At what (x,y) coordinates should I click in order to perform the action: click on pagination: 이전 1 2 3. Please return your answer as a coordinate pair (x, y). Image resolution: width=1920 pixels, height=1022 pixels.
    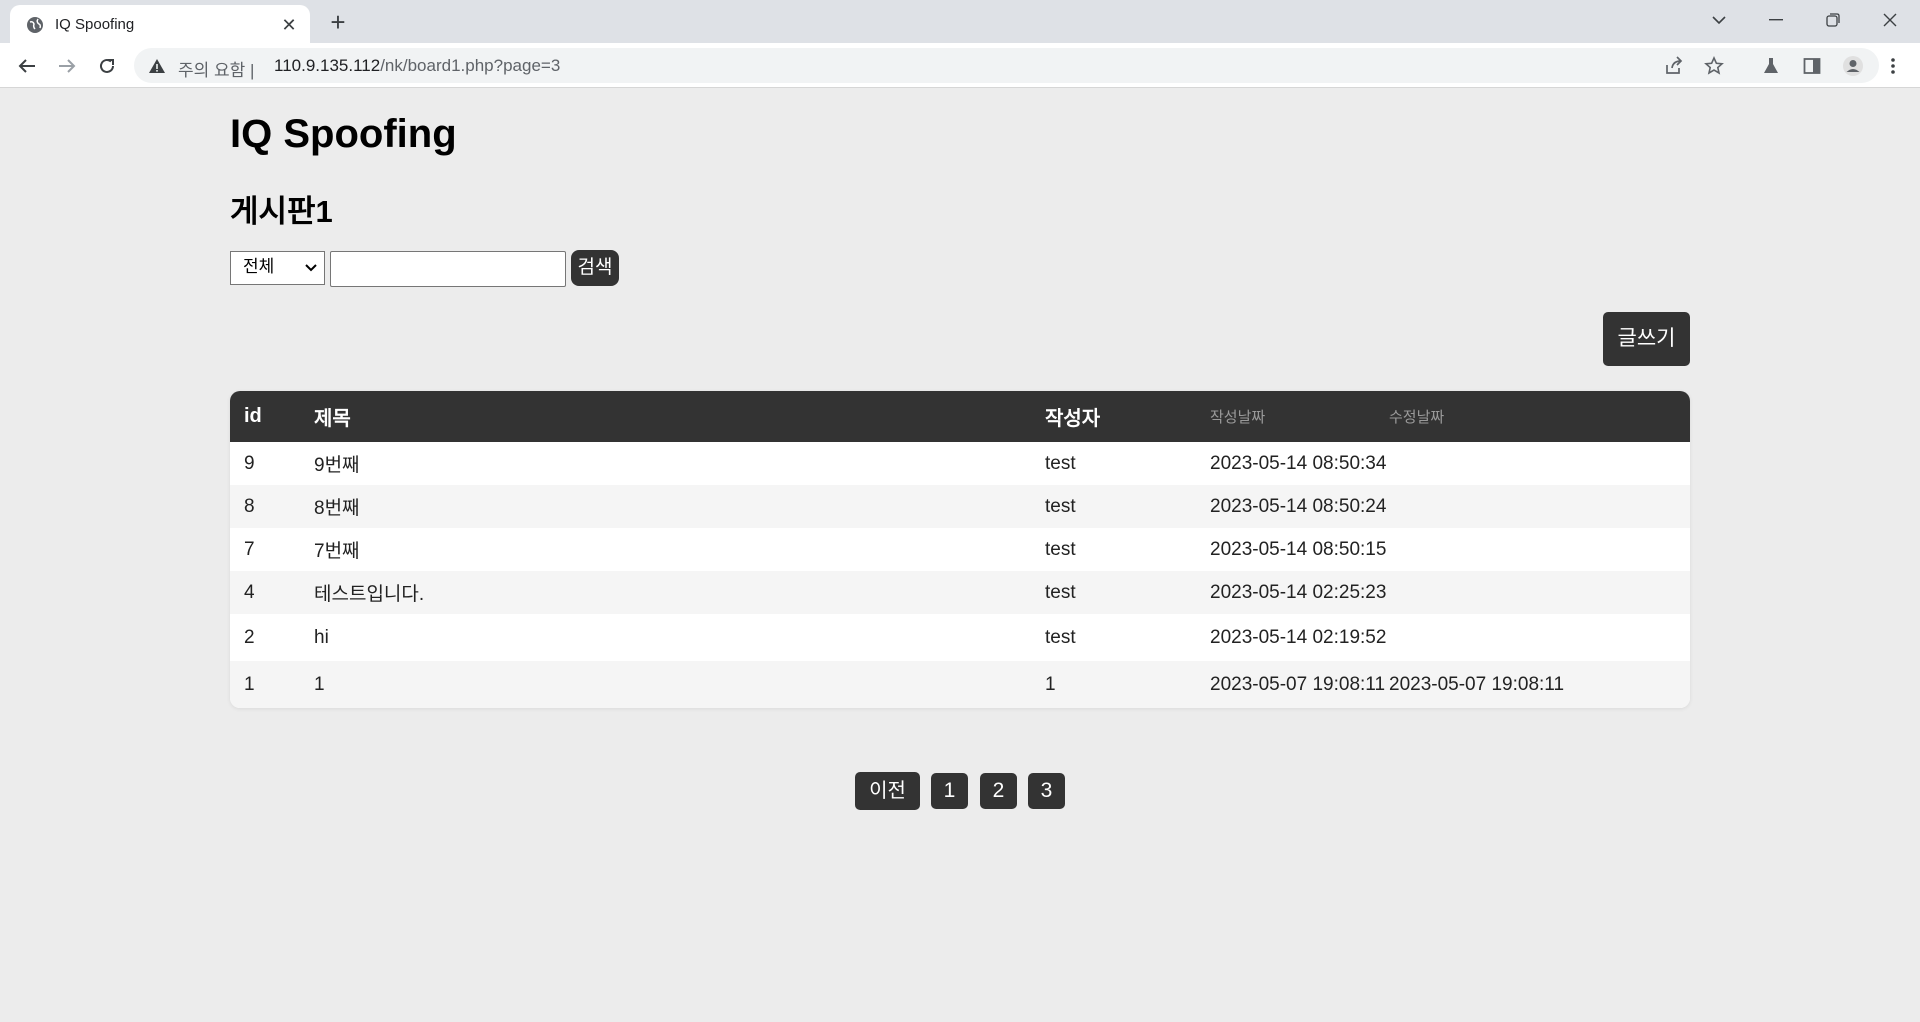
    Looking at the image, I should click on (960, 792).